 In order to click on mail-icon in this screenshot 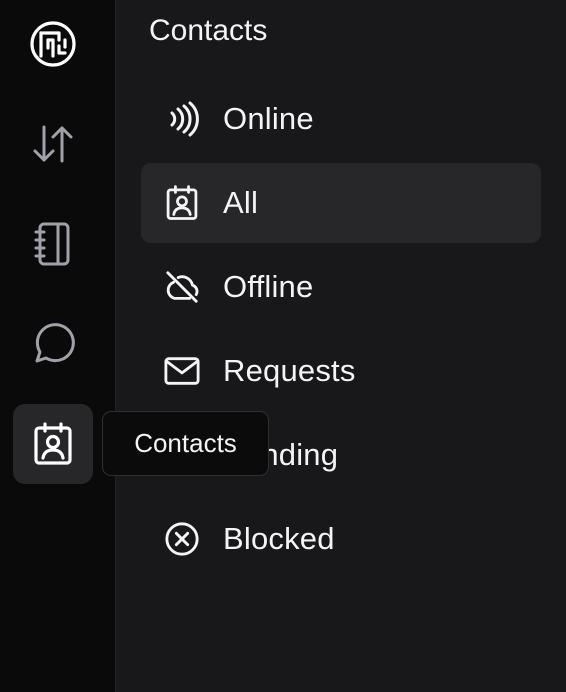, I will do `click(182, 371)`.